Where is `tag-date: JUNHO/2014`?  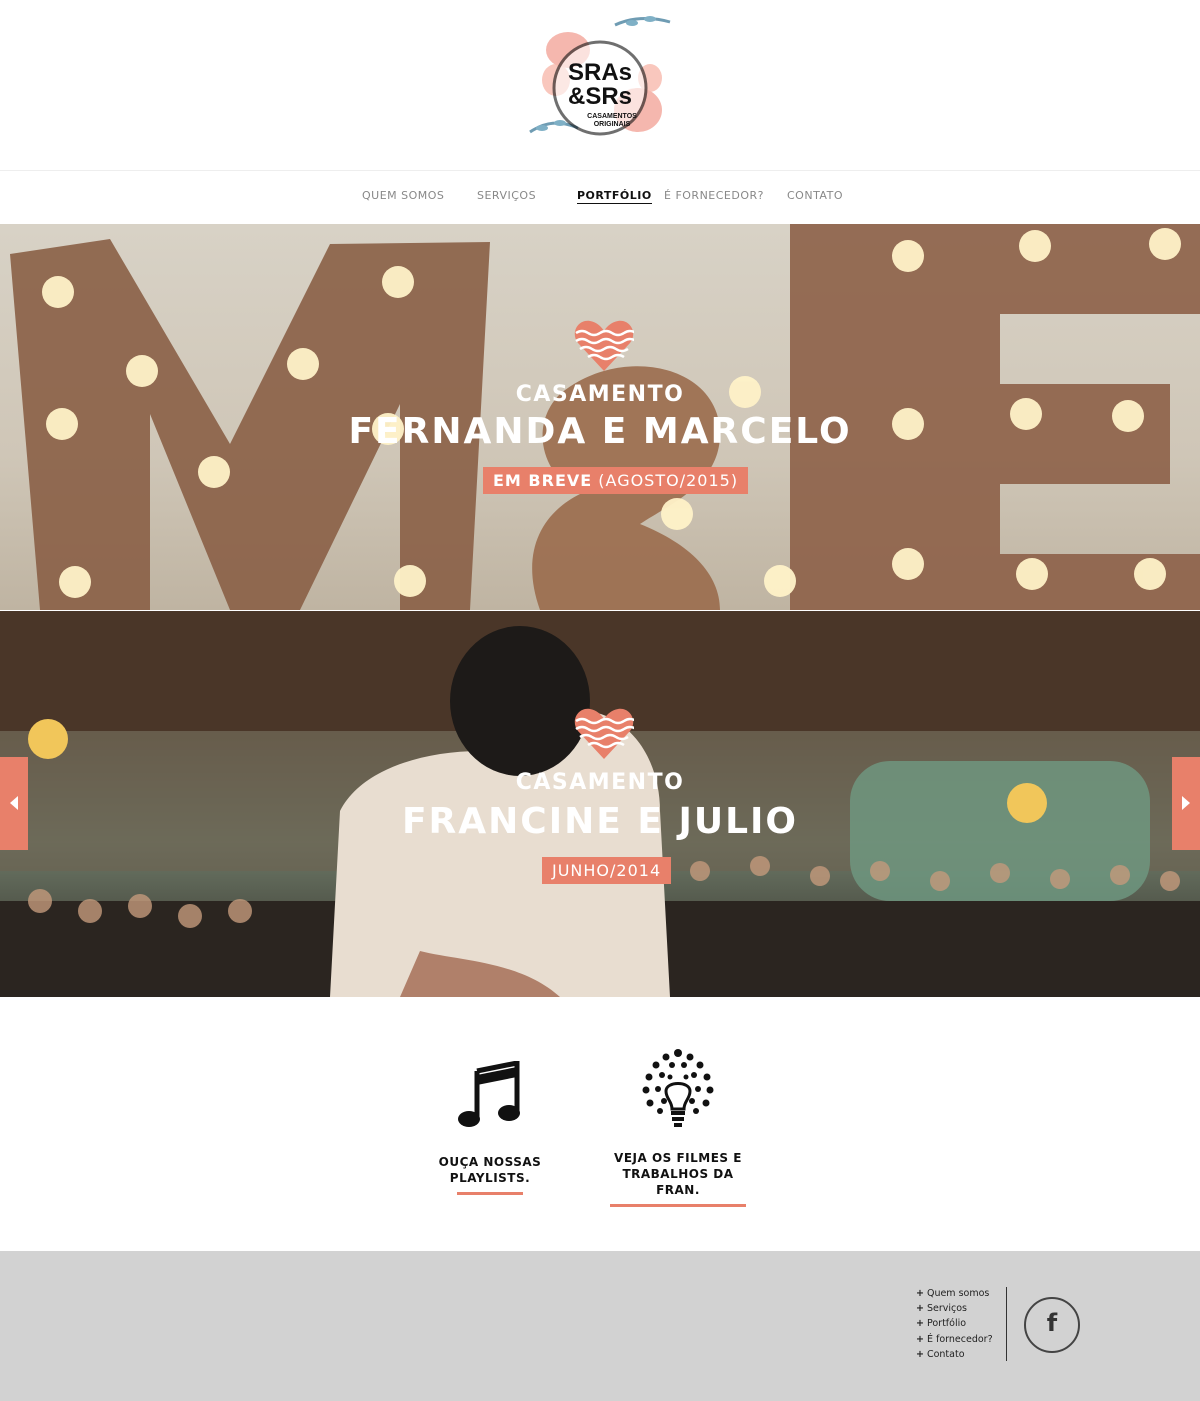
tag-date: JUNHO/2014 is located at coordinates (607, 870).